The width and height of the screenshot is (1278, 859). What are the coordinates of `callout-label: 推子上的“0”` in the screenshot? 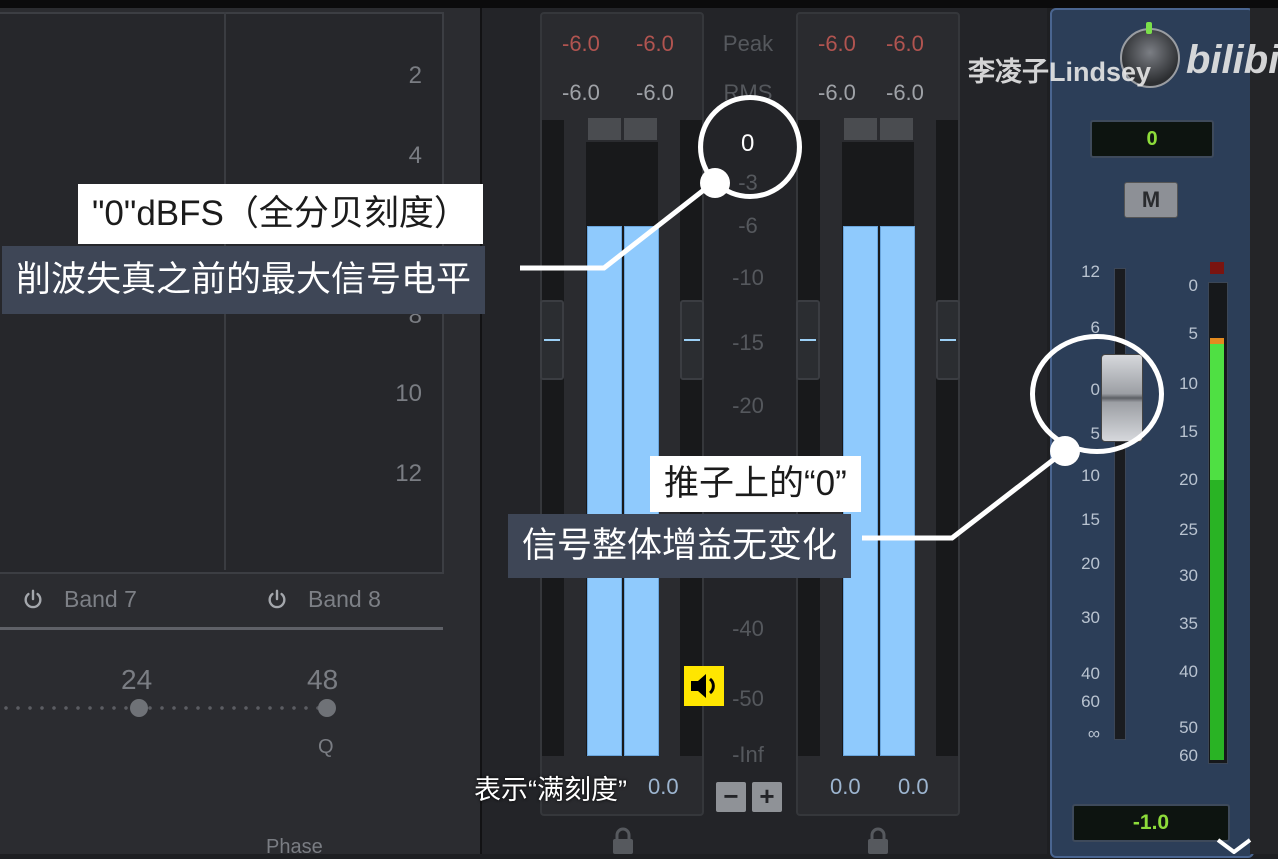 It's located at (755, 484).